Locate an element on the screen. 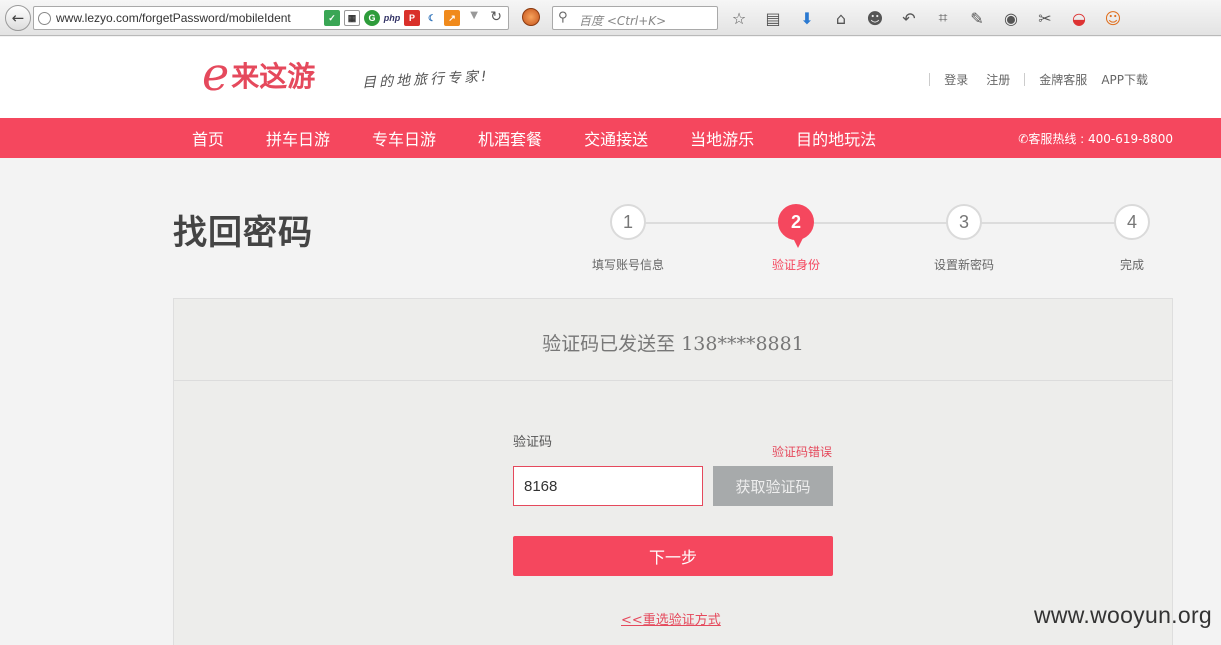  firebug-icon is located at coordinates (531, 17).